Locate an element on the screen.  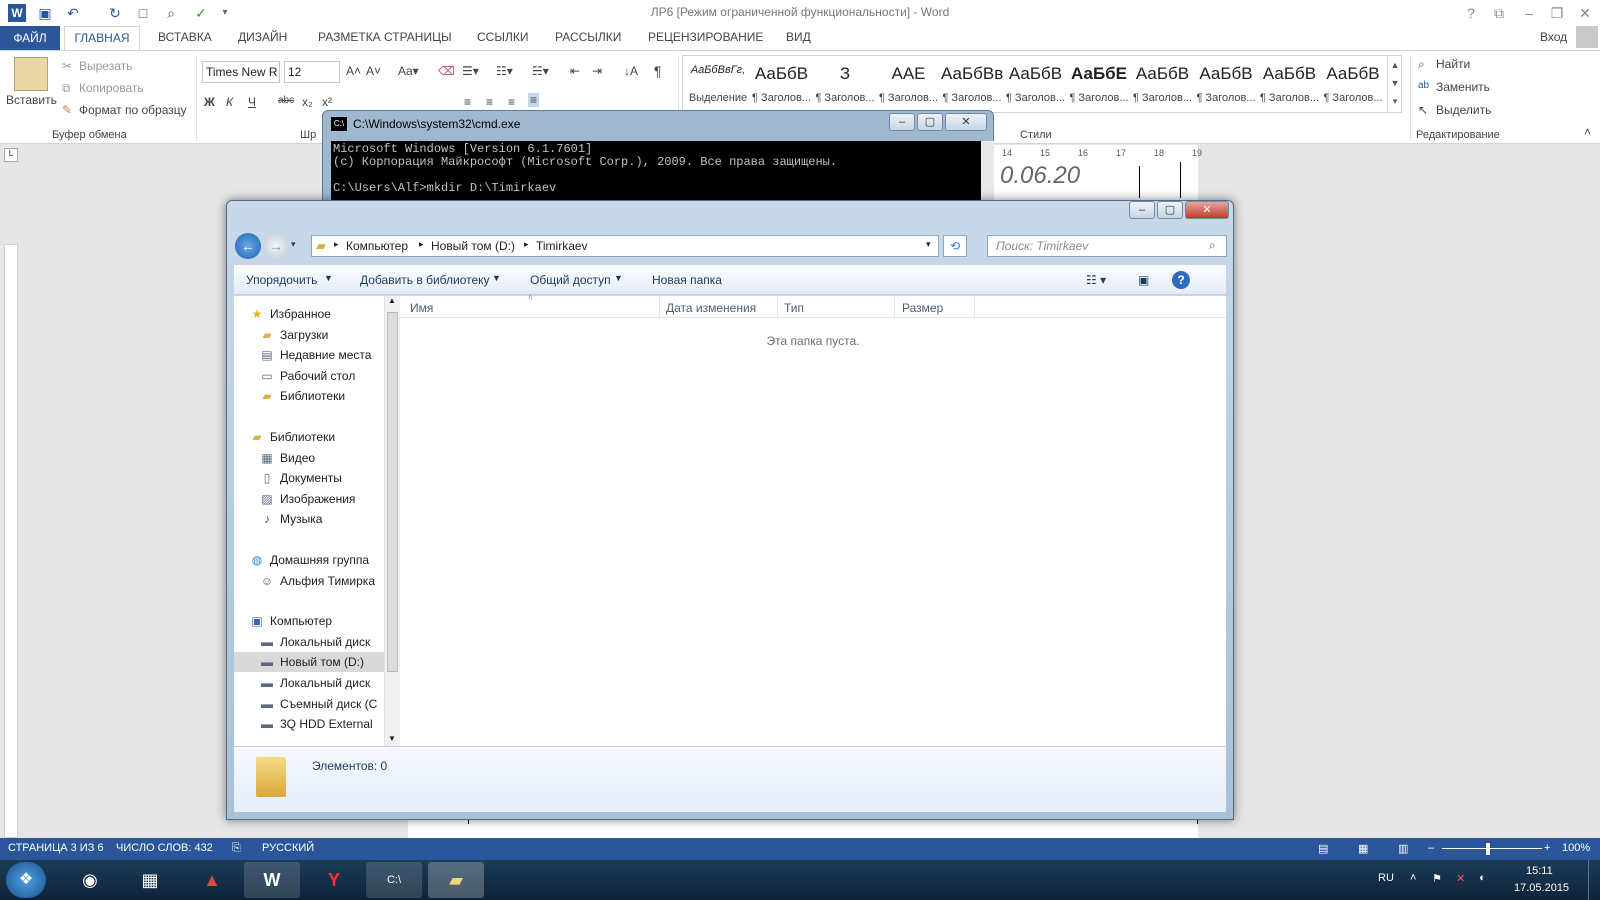
clear-formatting-icon: ⌫ is located at coordinates (446, 71).